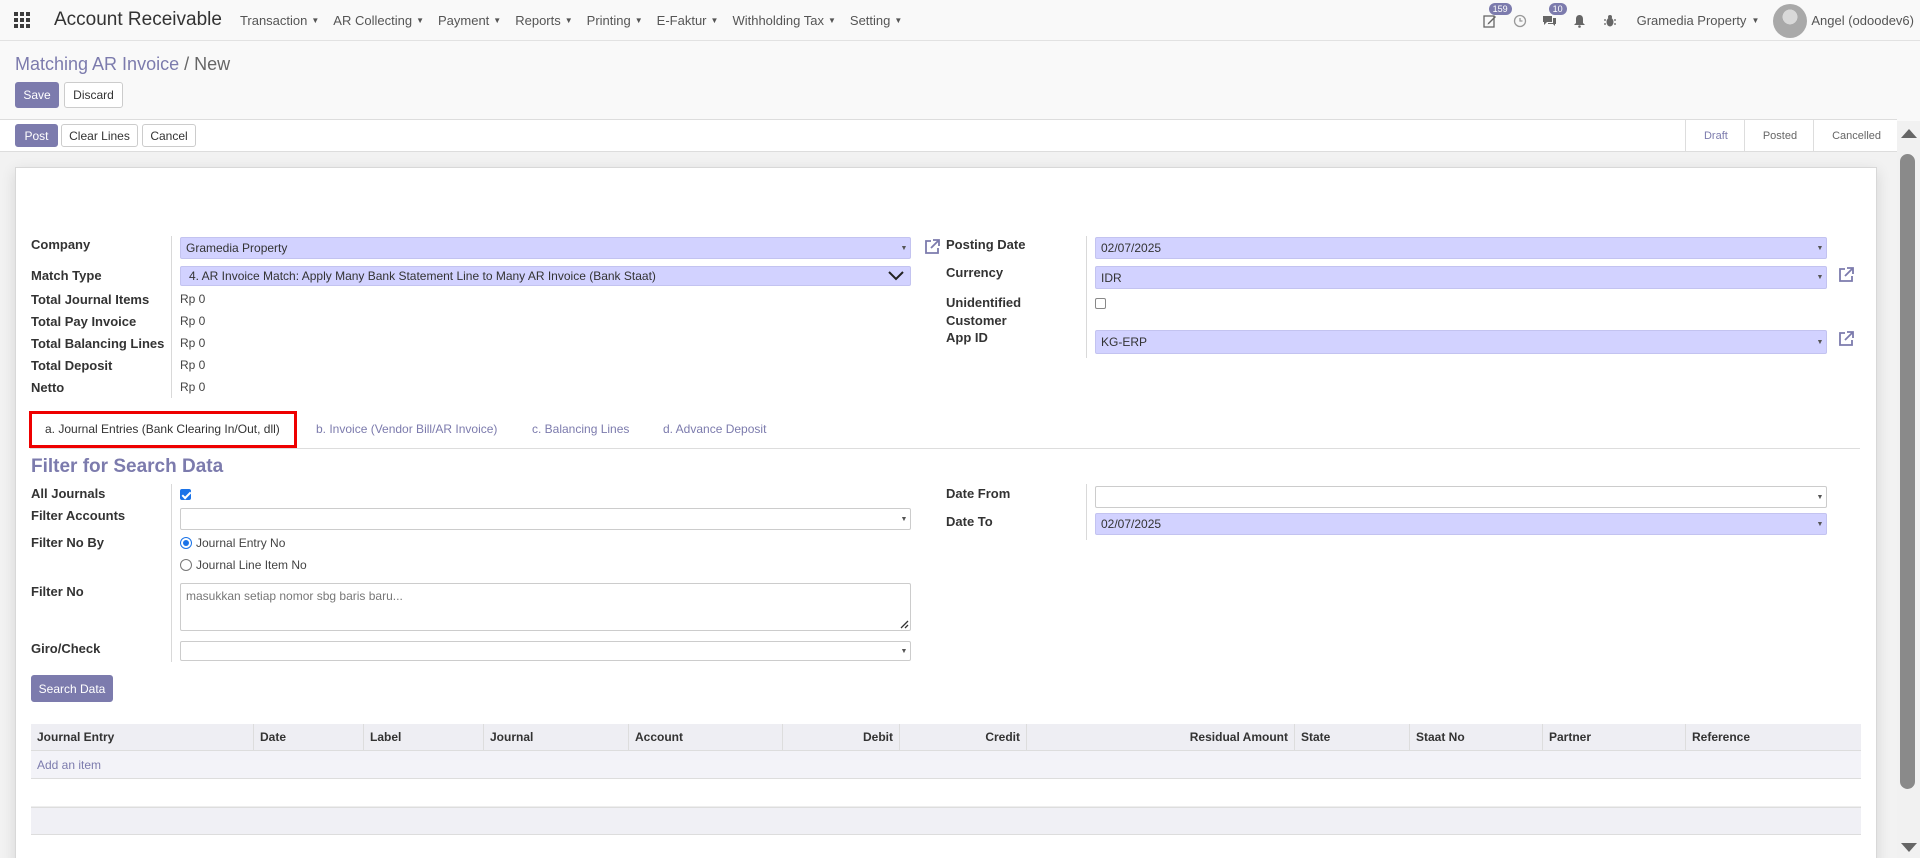 This screenshot has width=1920, height=858. Describe the element at coordinates (1551, 20) in the screenshot. I see `messages-icon: 10` at that location.